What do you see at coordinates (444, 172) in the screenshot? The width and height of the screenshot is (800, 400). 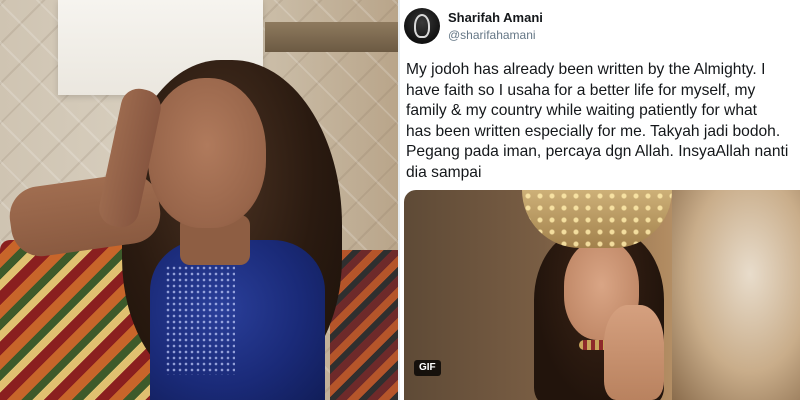 I see `tweet-text-line: dia sampai` at bounding box center [444, 172].